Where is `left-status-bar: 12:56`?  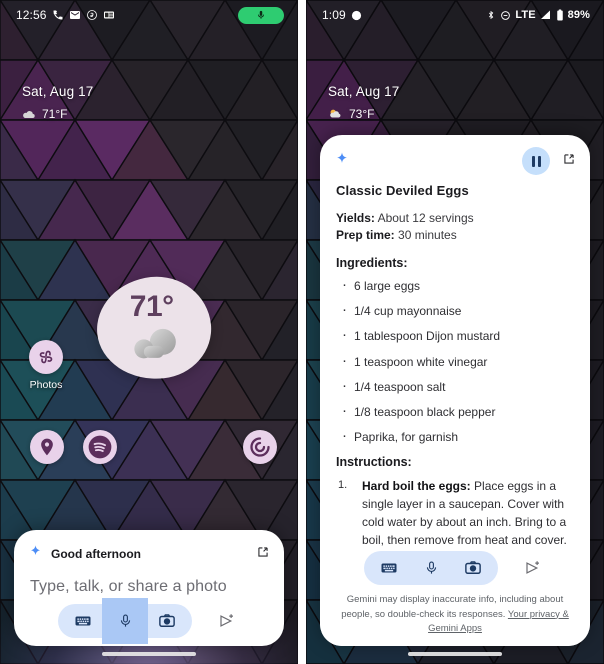
left-status-bar: 12:56 is located at coordinates (149, 15).